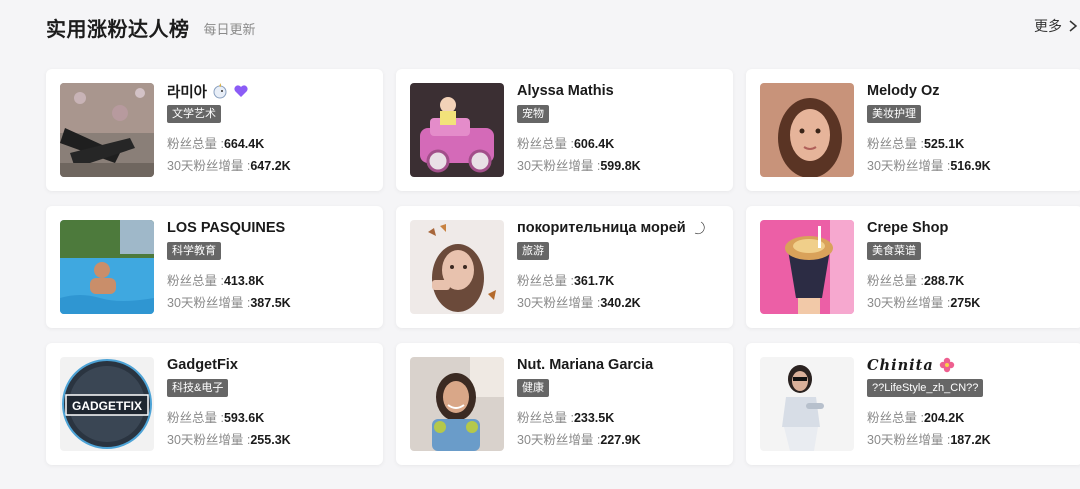  What do you see at coordinates (271, 418) in the screenshot?
I see `total-fans: 粉丝总量 :593.6K` at bounding box center [271, 418].